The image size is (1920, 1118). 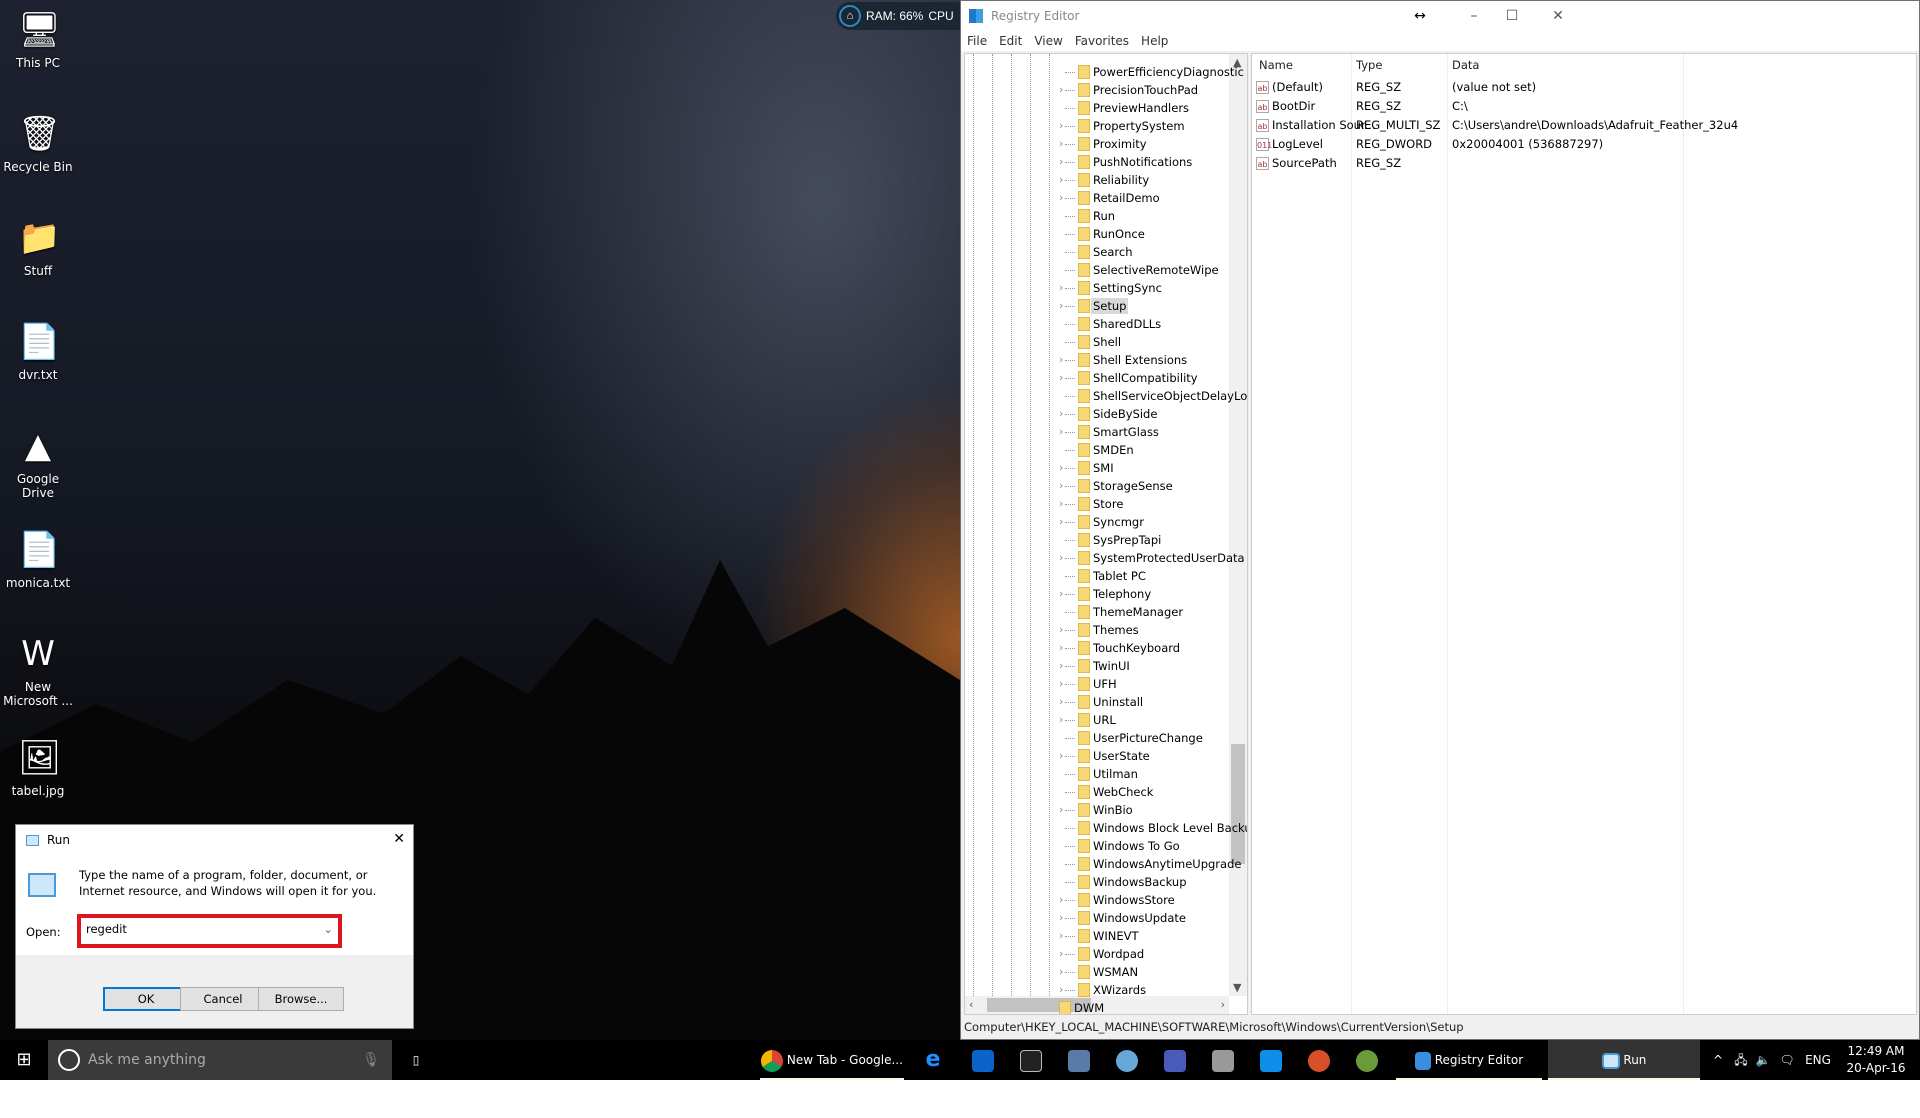 What do you see at coordinates (1175, 1060) in the screenshot?
I see `network-app-icon` at bounding box center [1175, 1060].